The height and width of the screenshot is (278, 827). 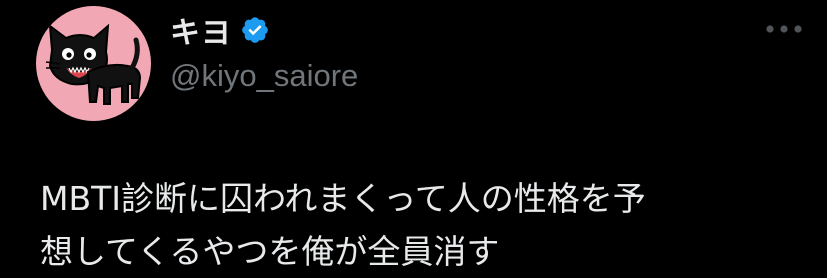 I want to click on more-options-icon, so click(x=784, y=29).